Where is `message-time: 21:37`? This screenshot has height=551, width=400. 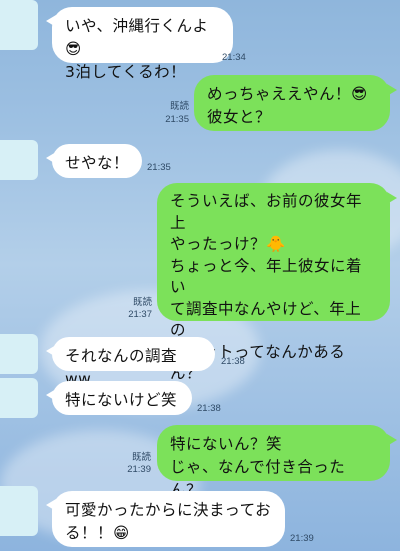
message-time: 21:37 is located at coordinates (140, 314).